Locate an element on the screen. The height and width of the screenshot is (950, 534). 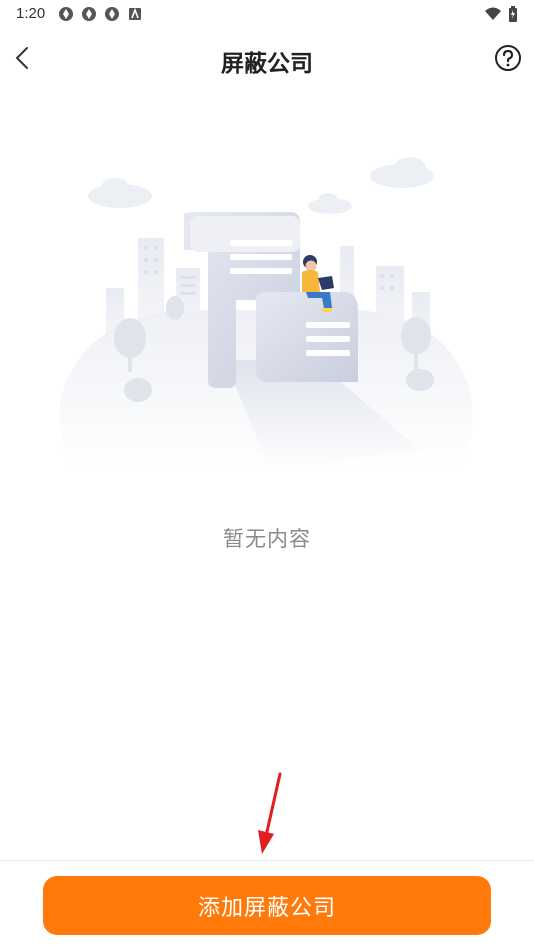
system-icons is located at coordinates (501, 16).